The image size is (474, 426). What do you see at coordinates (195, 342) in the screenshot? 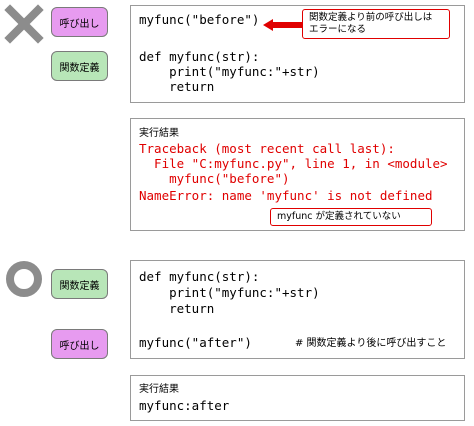
I see `code-line: myfunc("after")` at bounding box center [195, 342].